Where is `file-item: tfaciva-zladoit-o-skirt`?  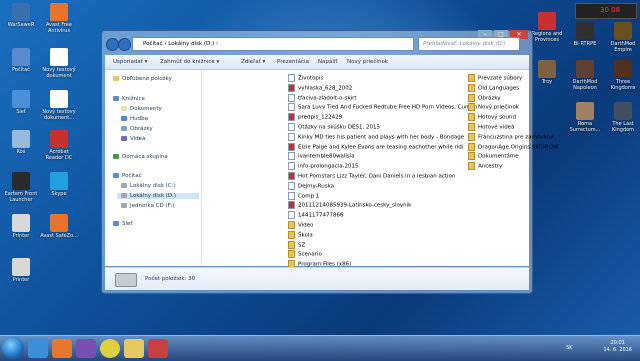
file-item: tfaciva-zladoit-o-skirt is located at coordinates (322, 97).